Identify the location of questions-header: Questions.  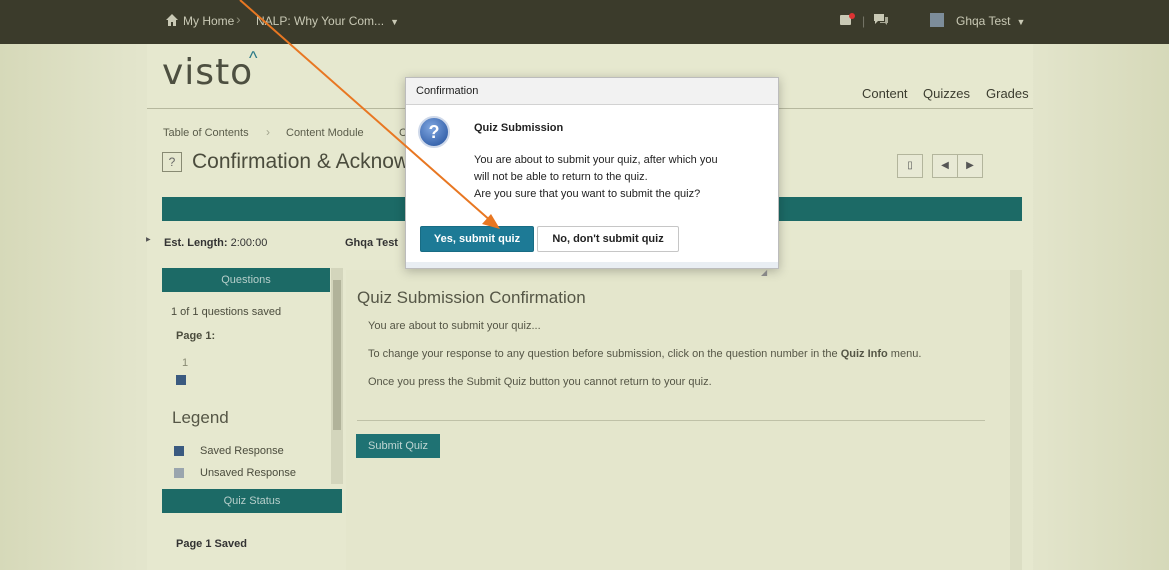
(246, 280).